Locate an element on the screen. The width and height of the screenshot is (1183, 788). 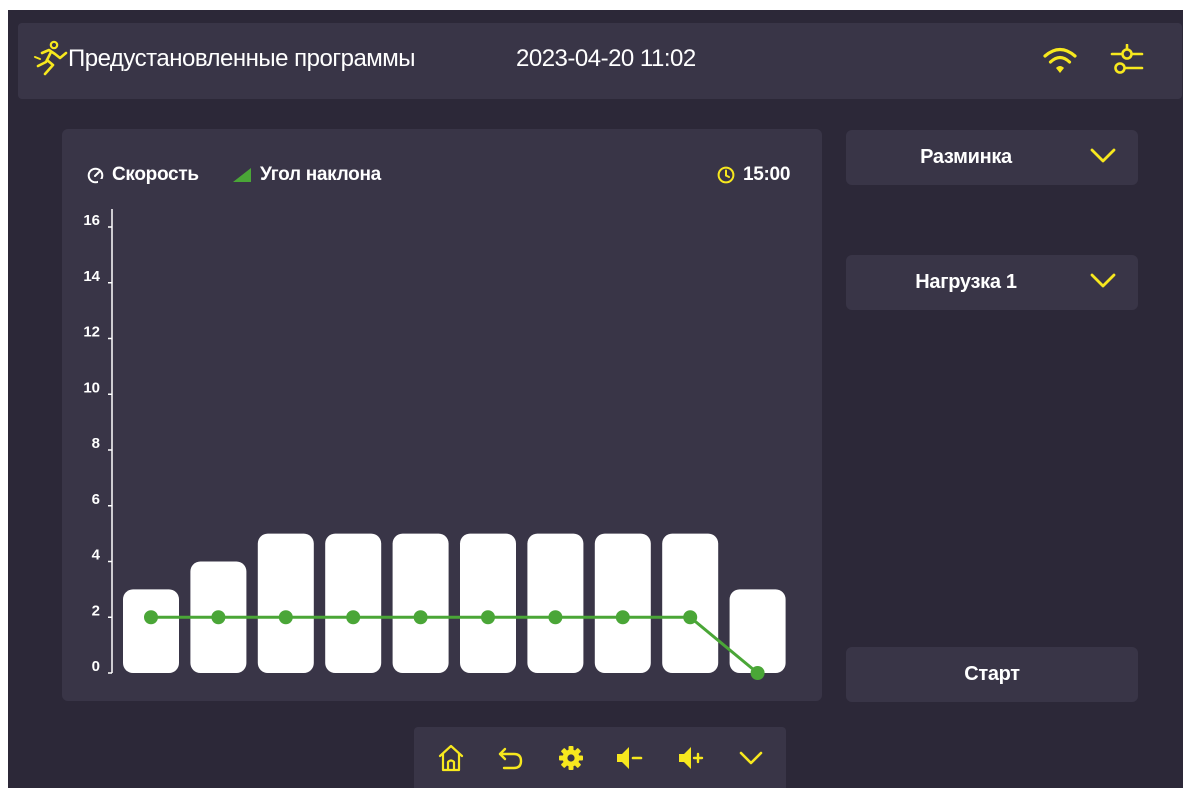
volume-up-icon is located at coordinates (691, 758).